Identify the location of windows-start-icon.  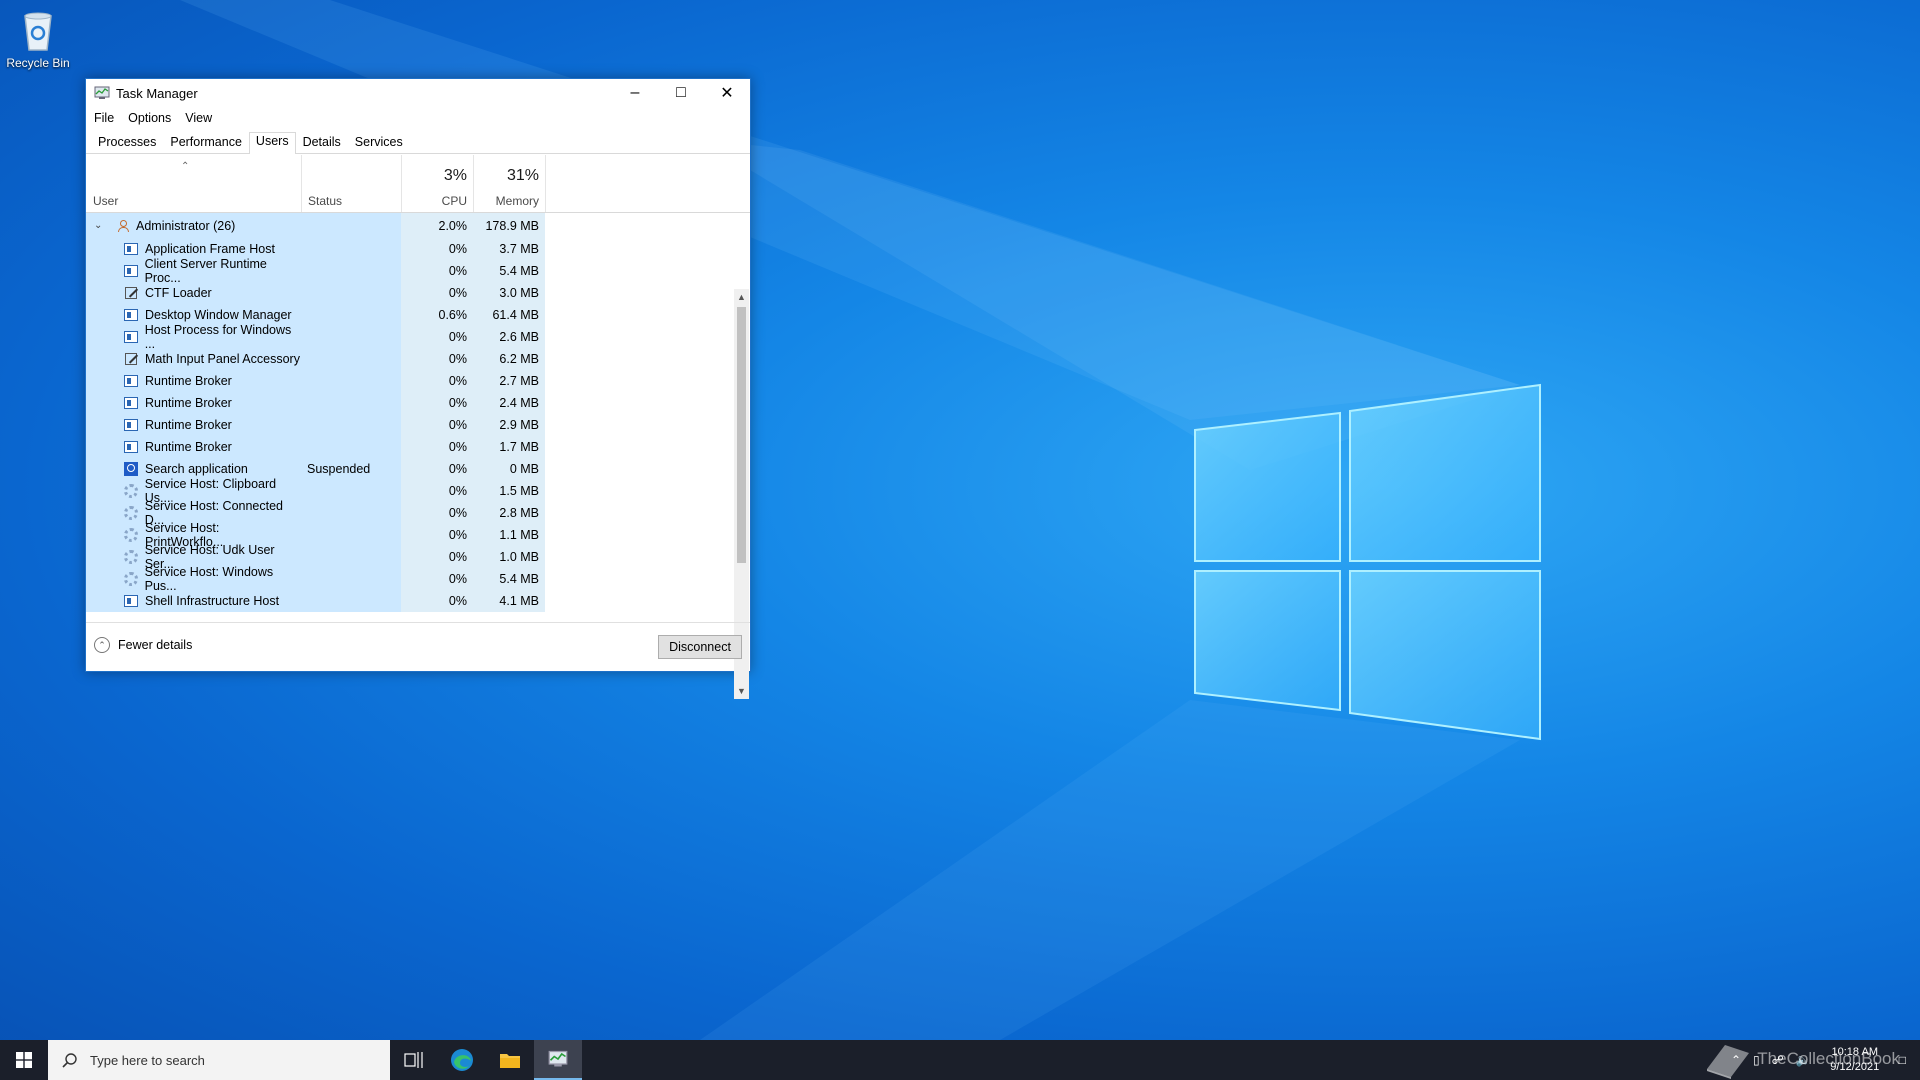
(24, 1060).